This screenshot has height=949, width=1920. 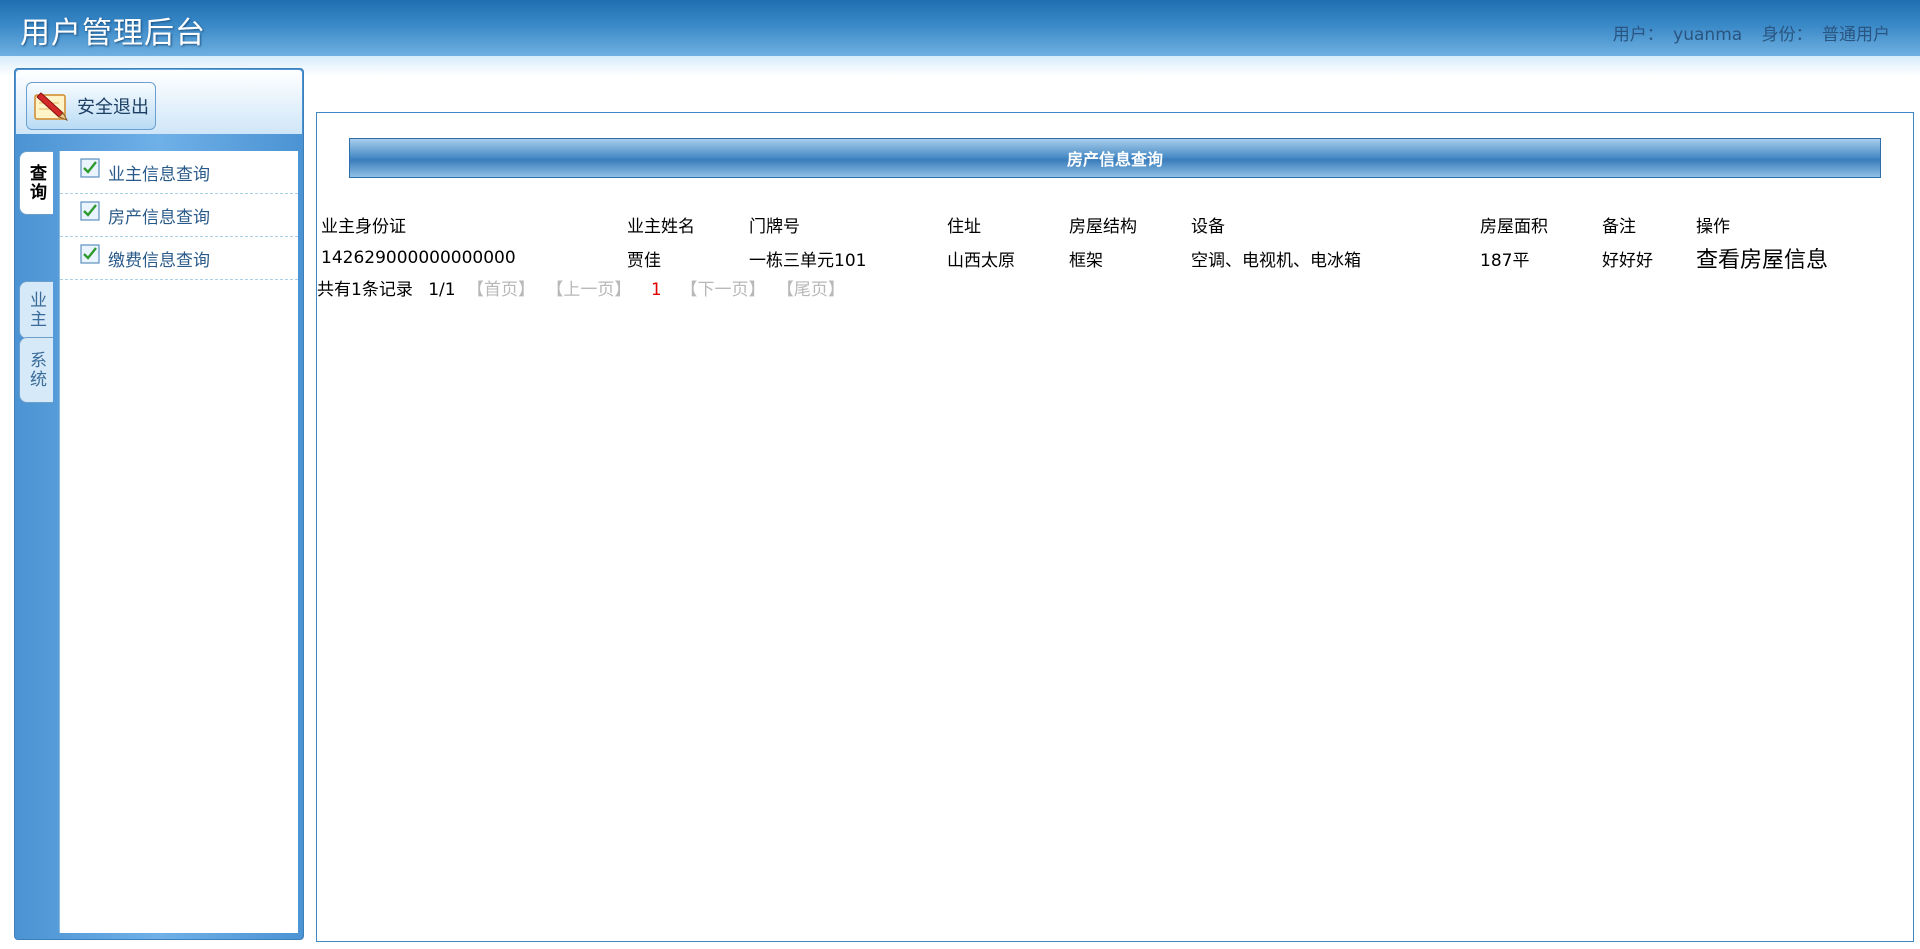 What do you see at coordinates (1208, 226) in the screenshot?
I see `col-header-equipment: 设备` at bounding box center [1208, 226].